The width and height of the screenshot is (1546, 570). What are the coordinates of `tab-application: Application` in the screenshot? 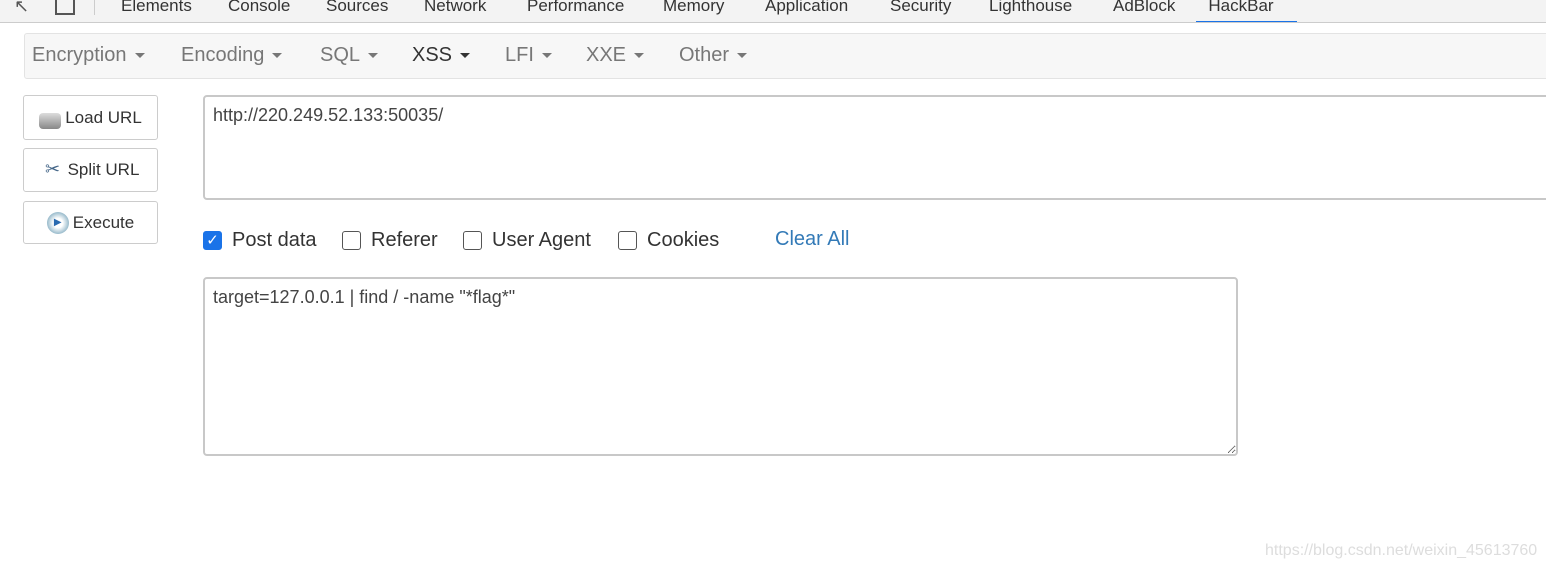 It's located at (806, 11).